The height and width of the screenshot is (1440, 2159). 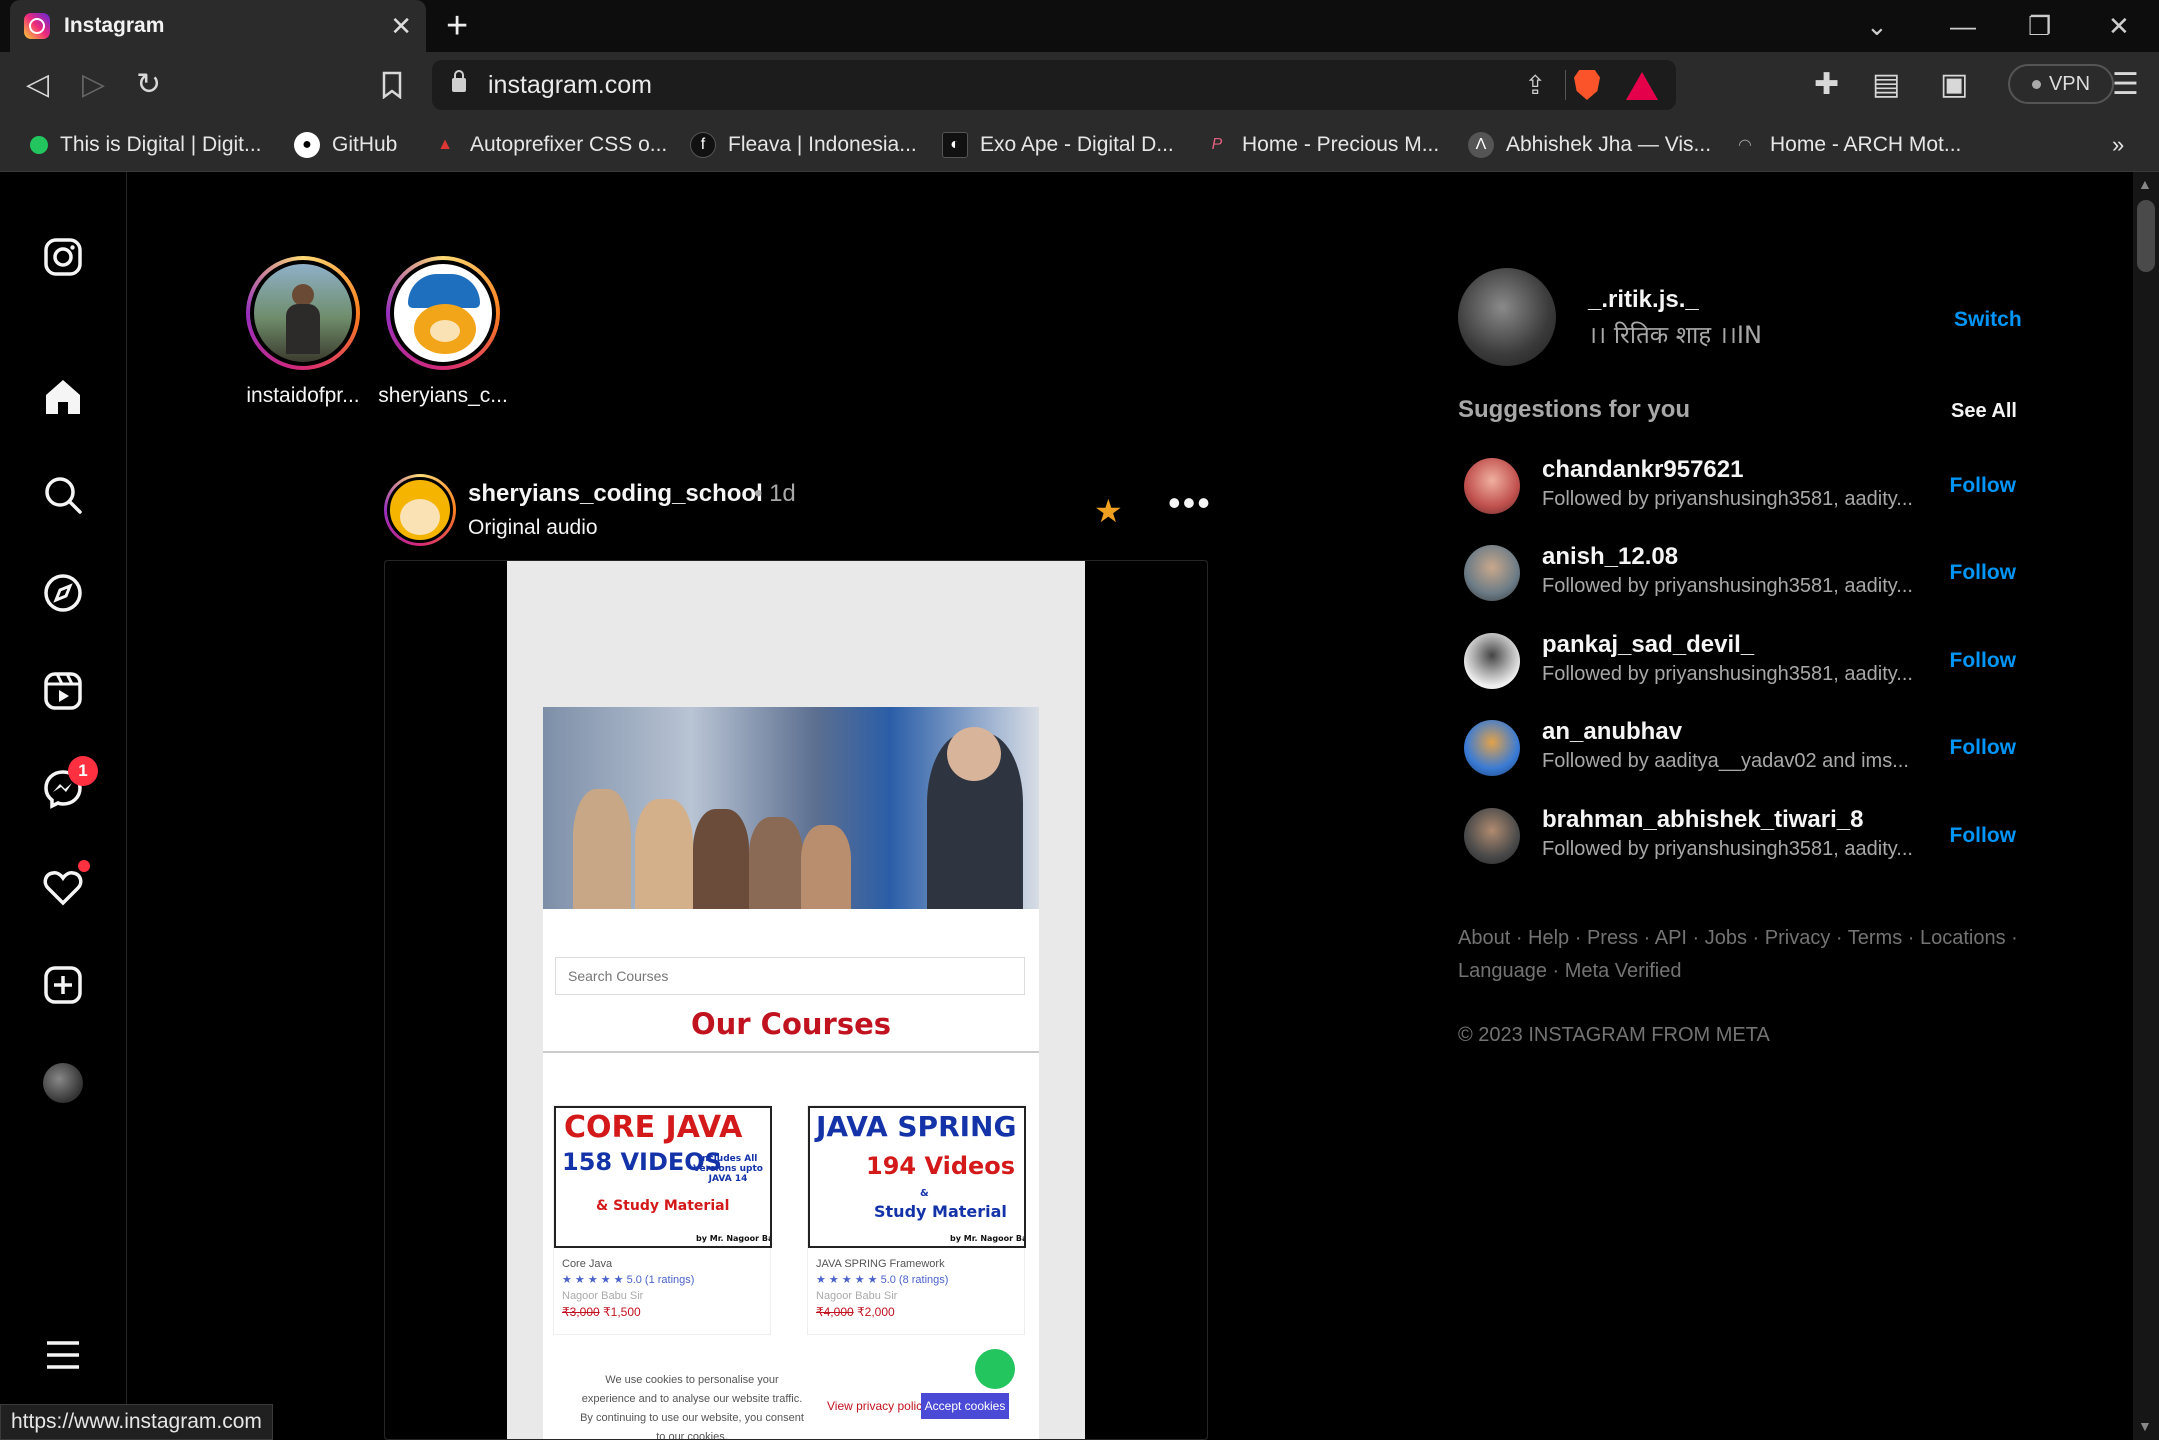 I want to click on messenger-icon: 1, so click(x=68, y=785).